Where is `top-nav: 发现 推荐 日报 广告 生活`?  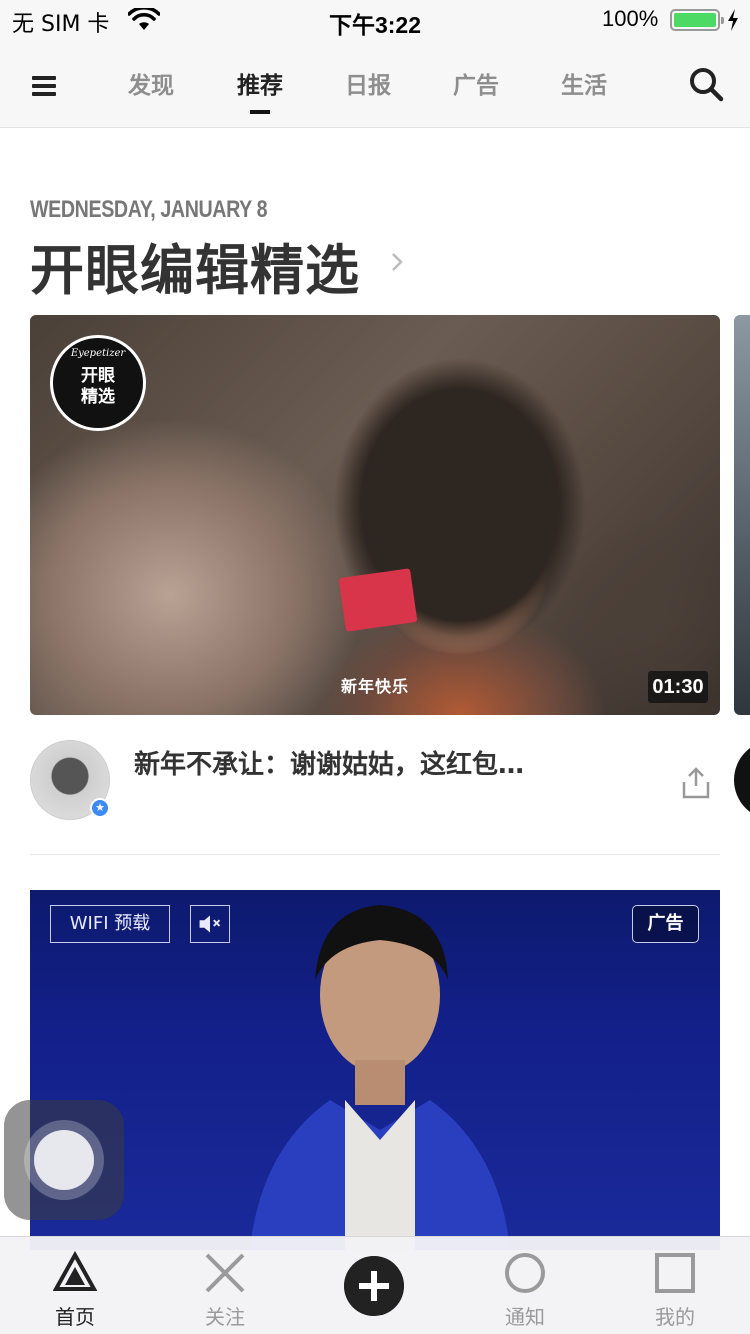
top-nav: 发现 推荐 日报 广告 生活 is located at coordinates (375, 84).